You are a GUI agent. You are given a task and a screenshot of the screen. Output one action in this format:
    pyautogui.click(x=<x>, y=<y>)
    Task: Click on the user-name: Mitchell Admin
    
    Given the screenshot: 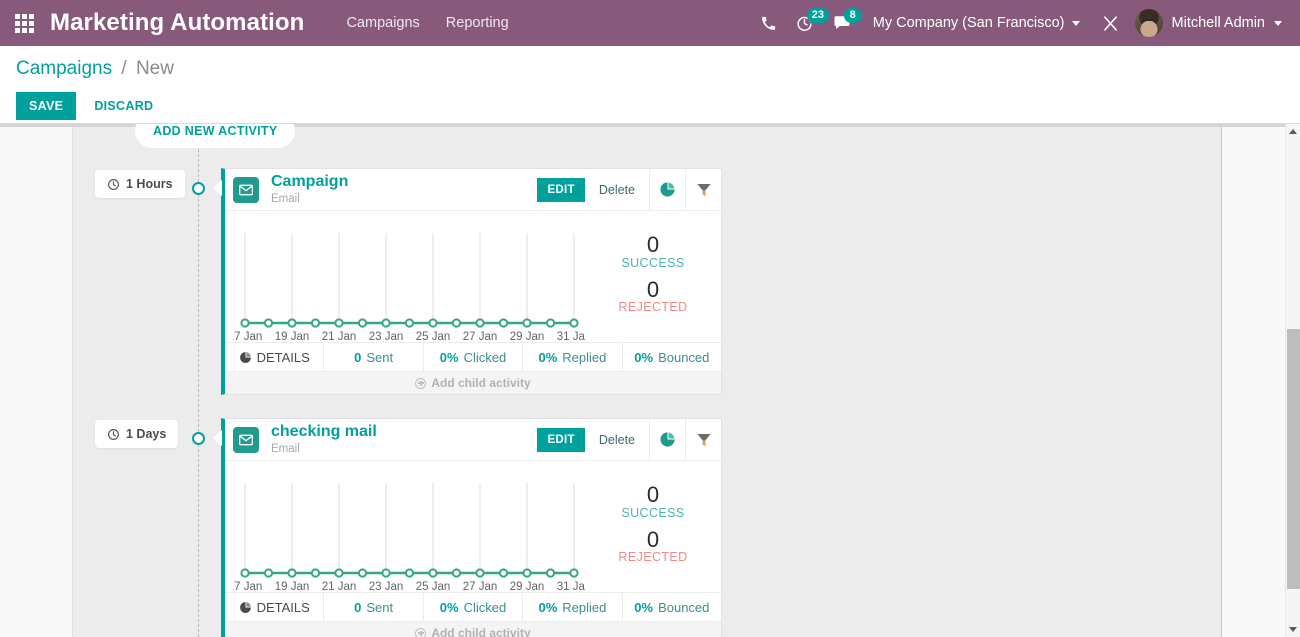 What is the action you would take?
    pyautogui.click(x=1218, y=23)
    